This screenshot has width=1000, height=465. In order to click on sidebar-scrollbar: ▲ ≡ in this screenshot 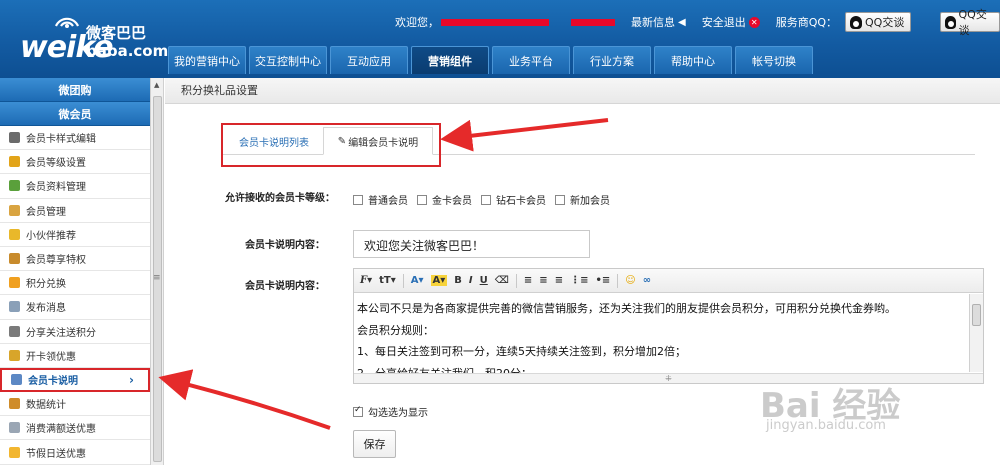, I will do `click(157, 271)`.